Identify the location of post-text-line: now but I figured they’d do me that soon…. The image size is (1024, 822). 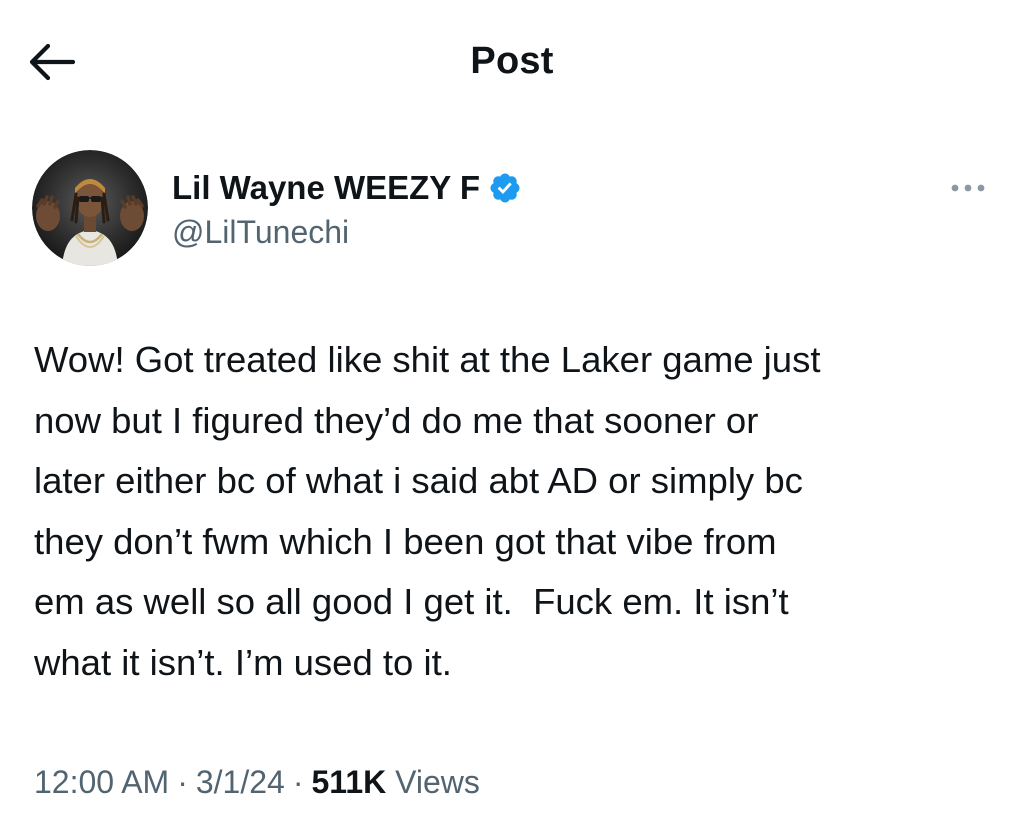
(396, 420).